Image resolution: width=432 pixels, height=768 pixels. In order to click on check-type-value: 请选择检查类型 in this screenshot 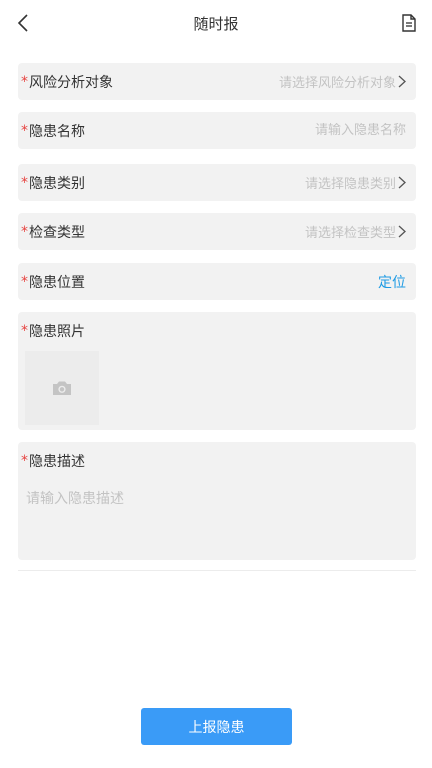, I will do `click(355, 231)`.